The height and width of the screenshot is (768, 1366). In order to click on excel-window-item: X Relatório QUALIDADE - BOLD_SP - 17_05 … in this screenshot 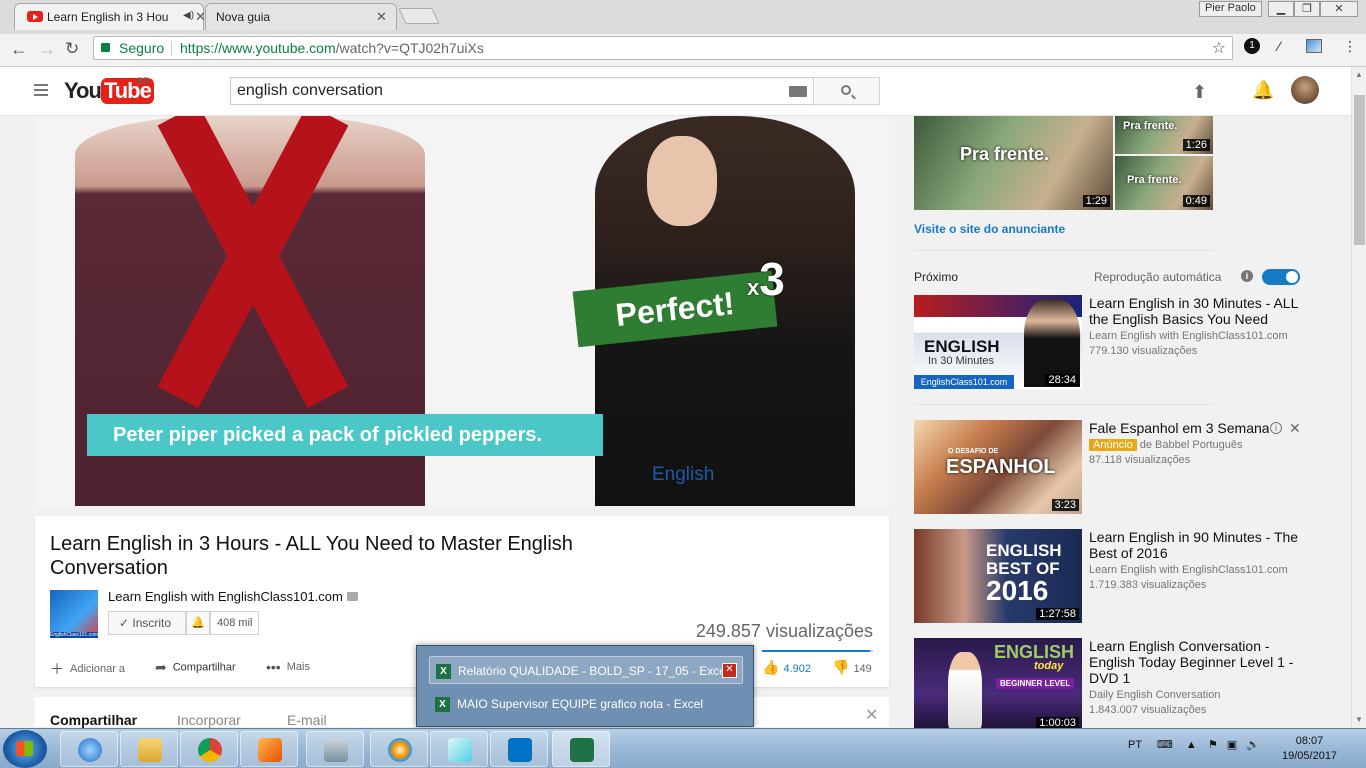, I will do `click(586, 670)`.